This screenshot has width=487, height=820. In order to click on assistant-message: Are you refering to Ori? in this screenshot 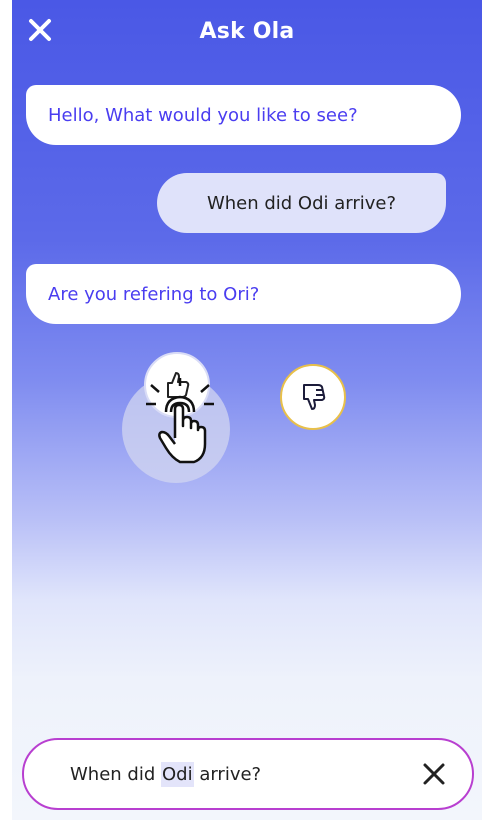, I will do `click(243, 294)`.